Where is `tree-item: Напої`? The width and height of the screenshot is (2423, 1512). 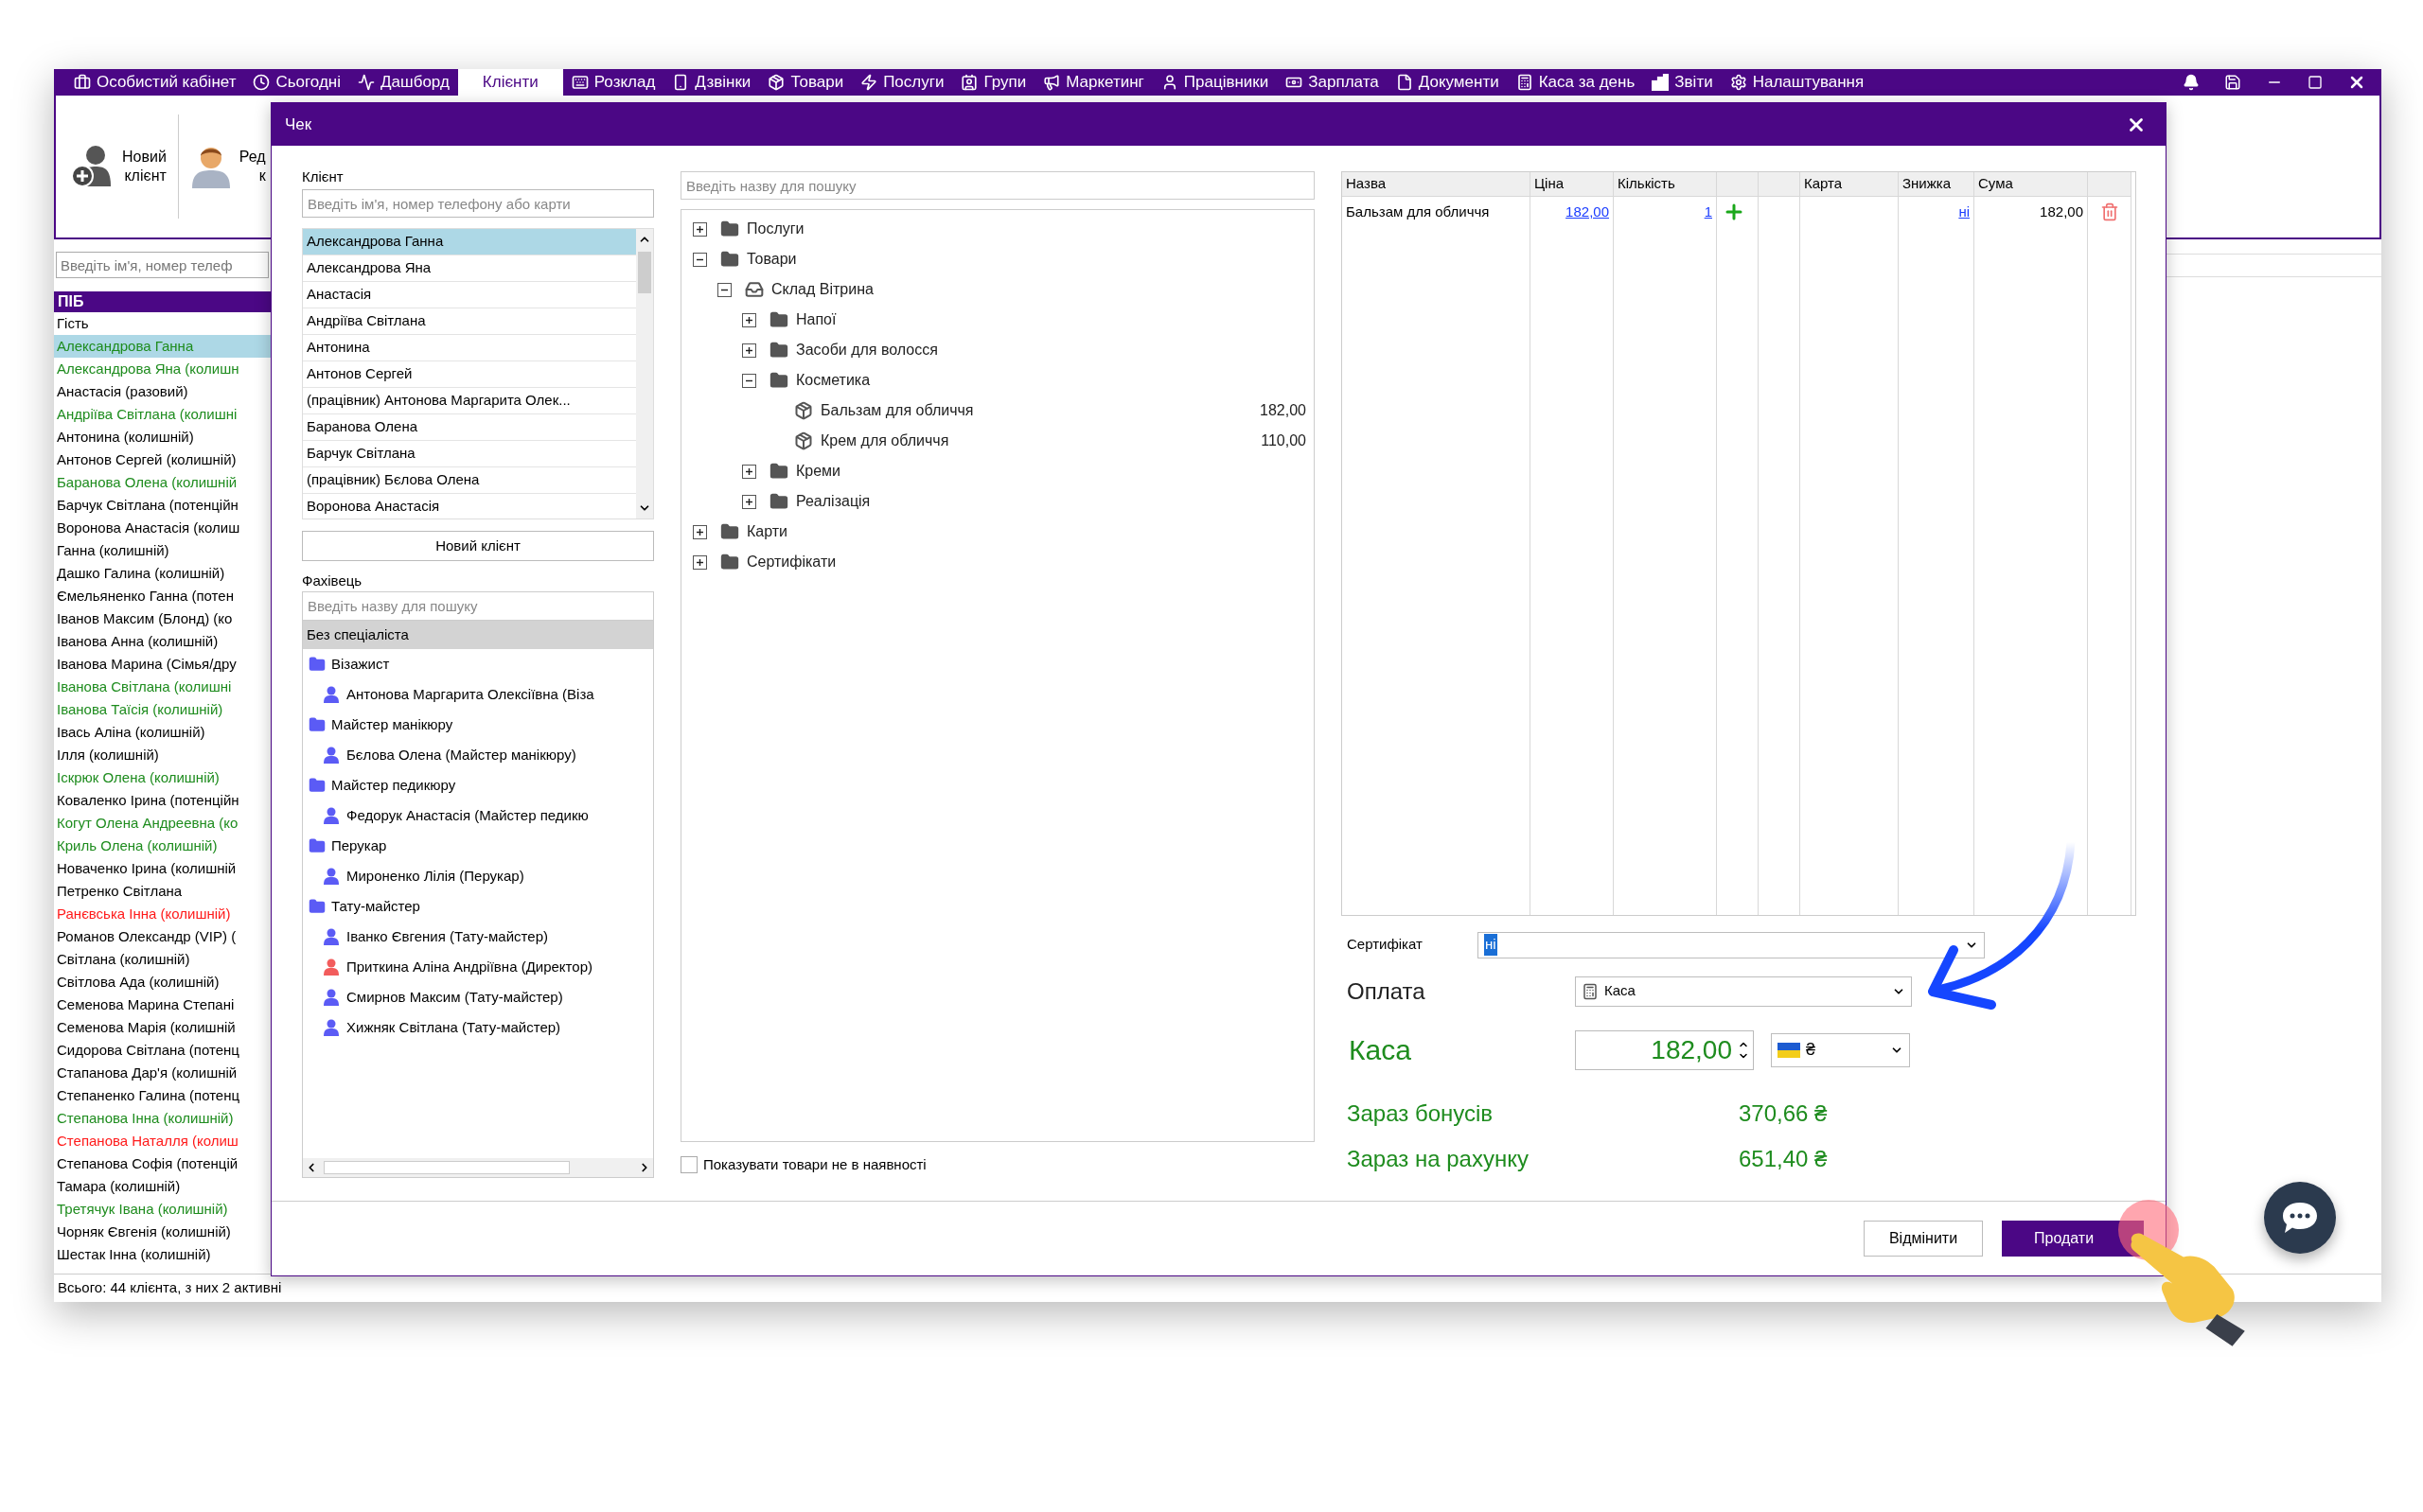
tree-item: Напої is located at coordinates (816, 319).